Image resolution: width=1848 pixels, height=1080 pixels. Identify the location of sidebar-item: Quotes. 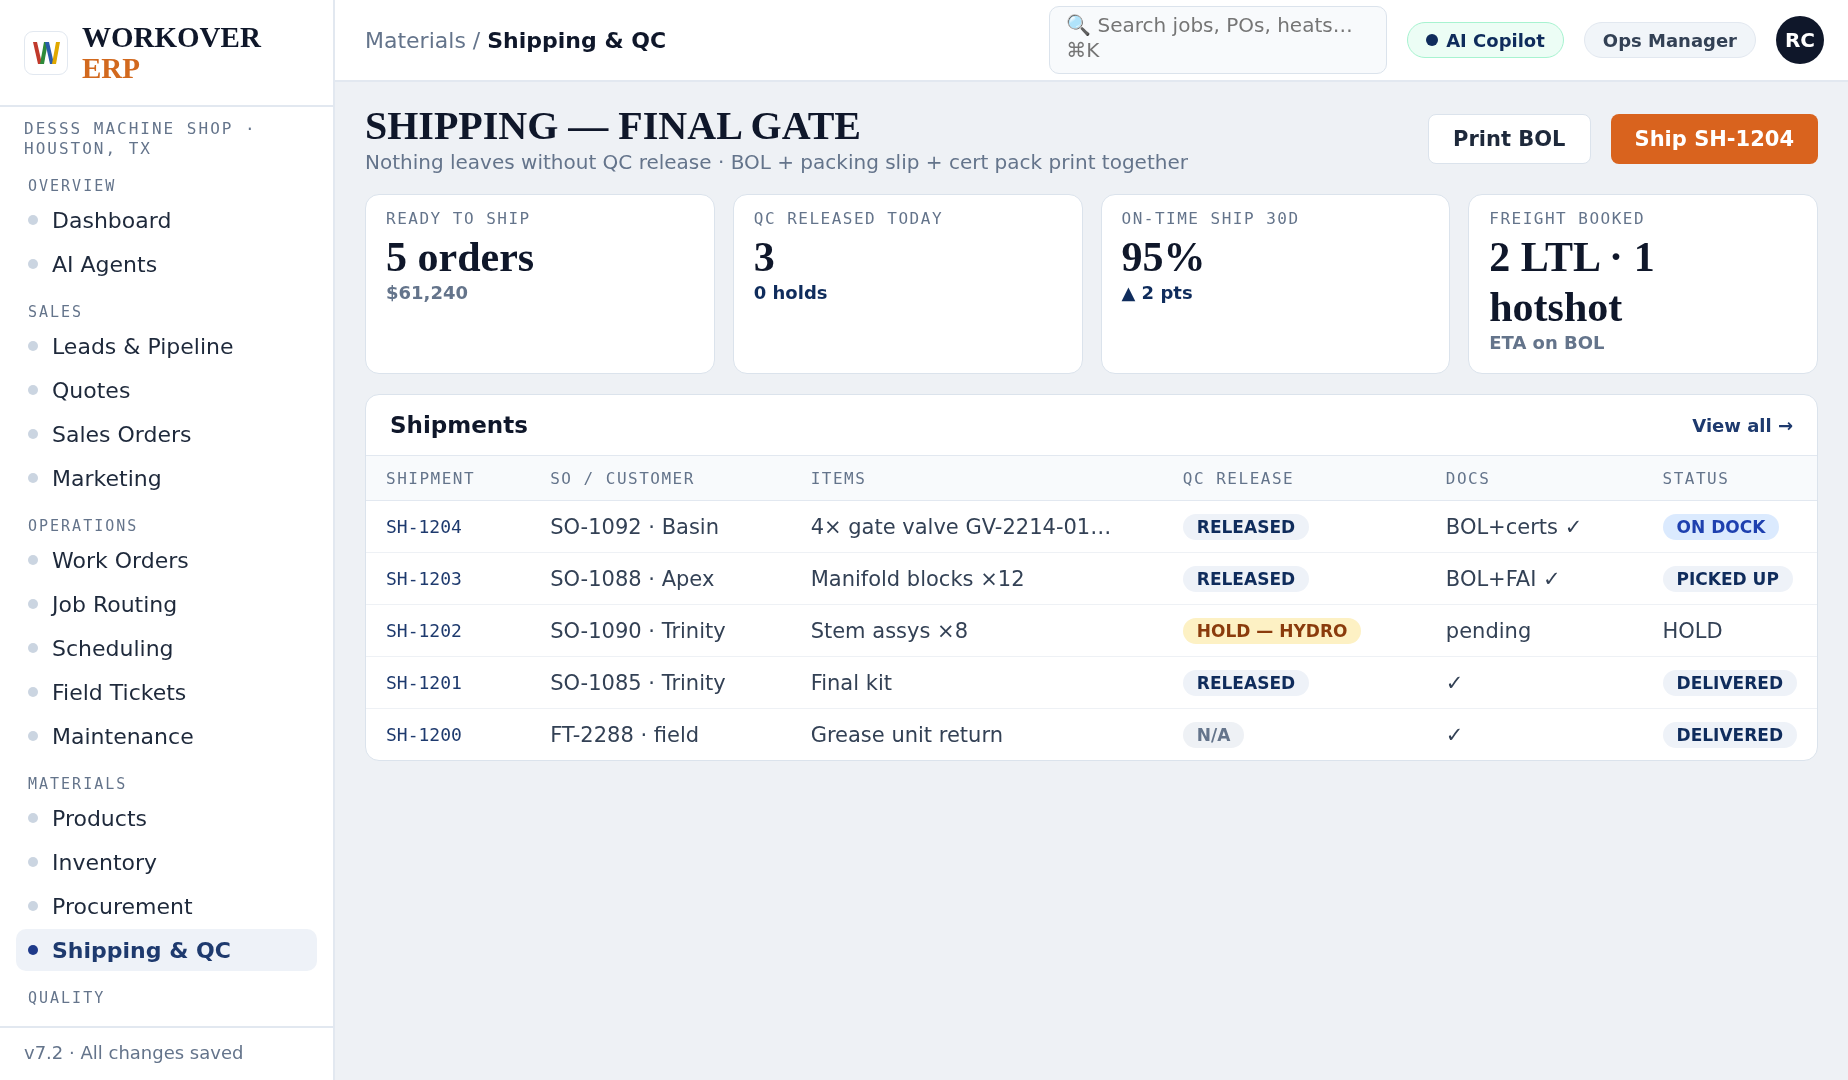
(166, 390).